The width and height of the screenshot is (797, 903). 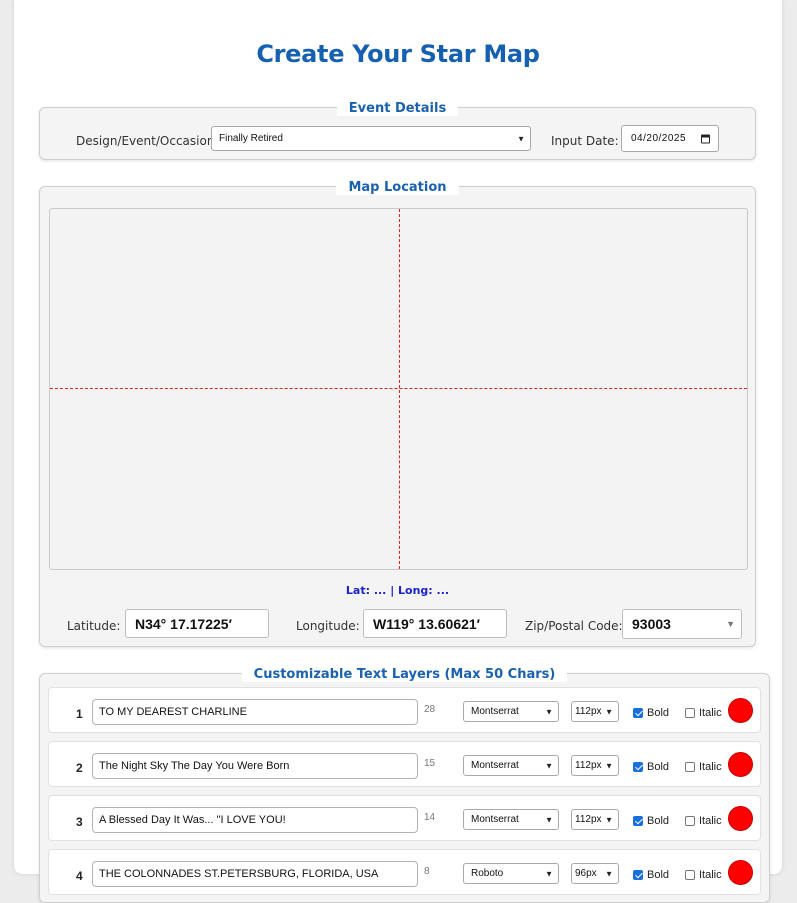 What do you see at coordinates (430, 709) in the screenshot?
I see `chars-remaining: 28` at bounding box center [430, 709].